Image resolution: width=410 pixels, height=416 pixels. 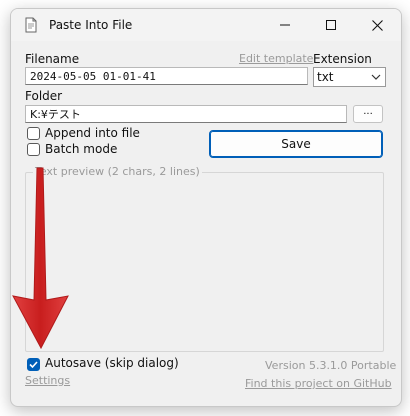 I want to click on minimize-icon, so click(x=285, y=25).